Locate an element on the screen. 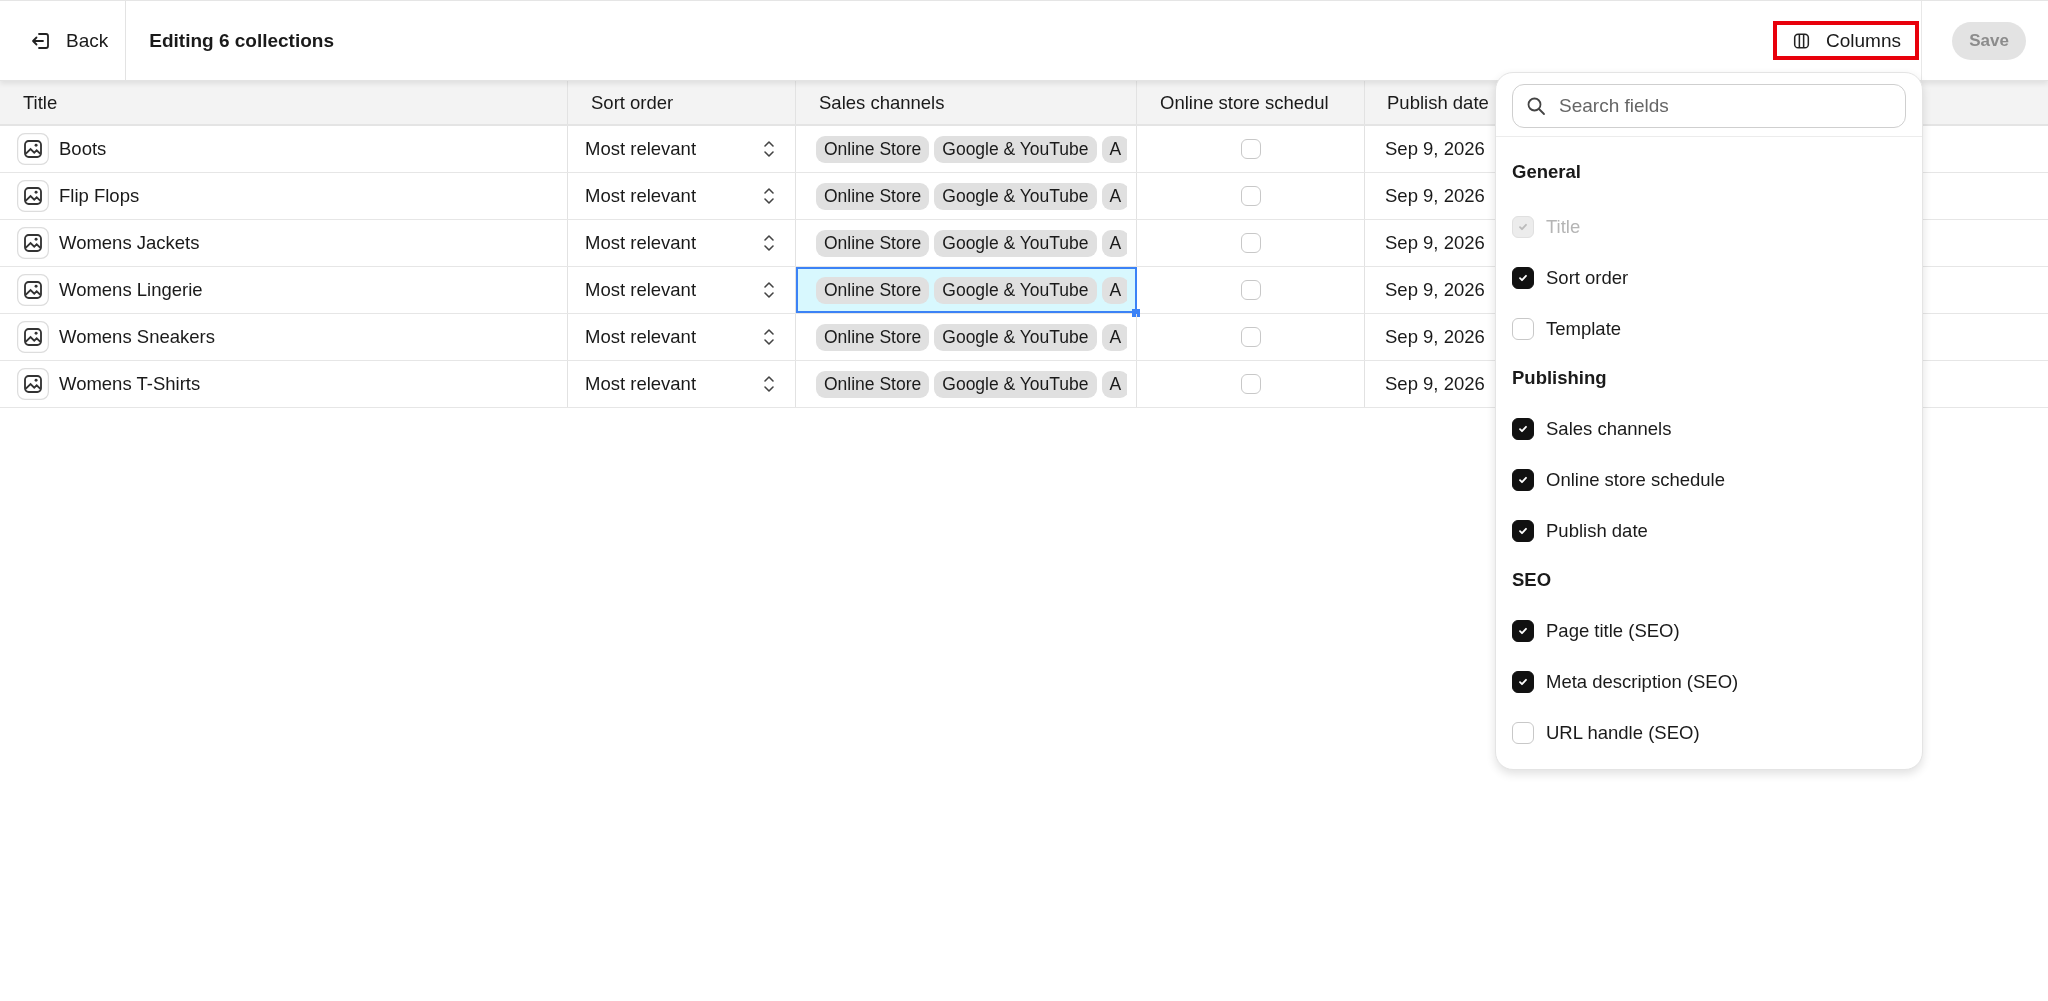 This screenshot has height=1001, width=2048. column-header: Sort order is located at coordinates (682, 102).